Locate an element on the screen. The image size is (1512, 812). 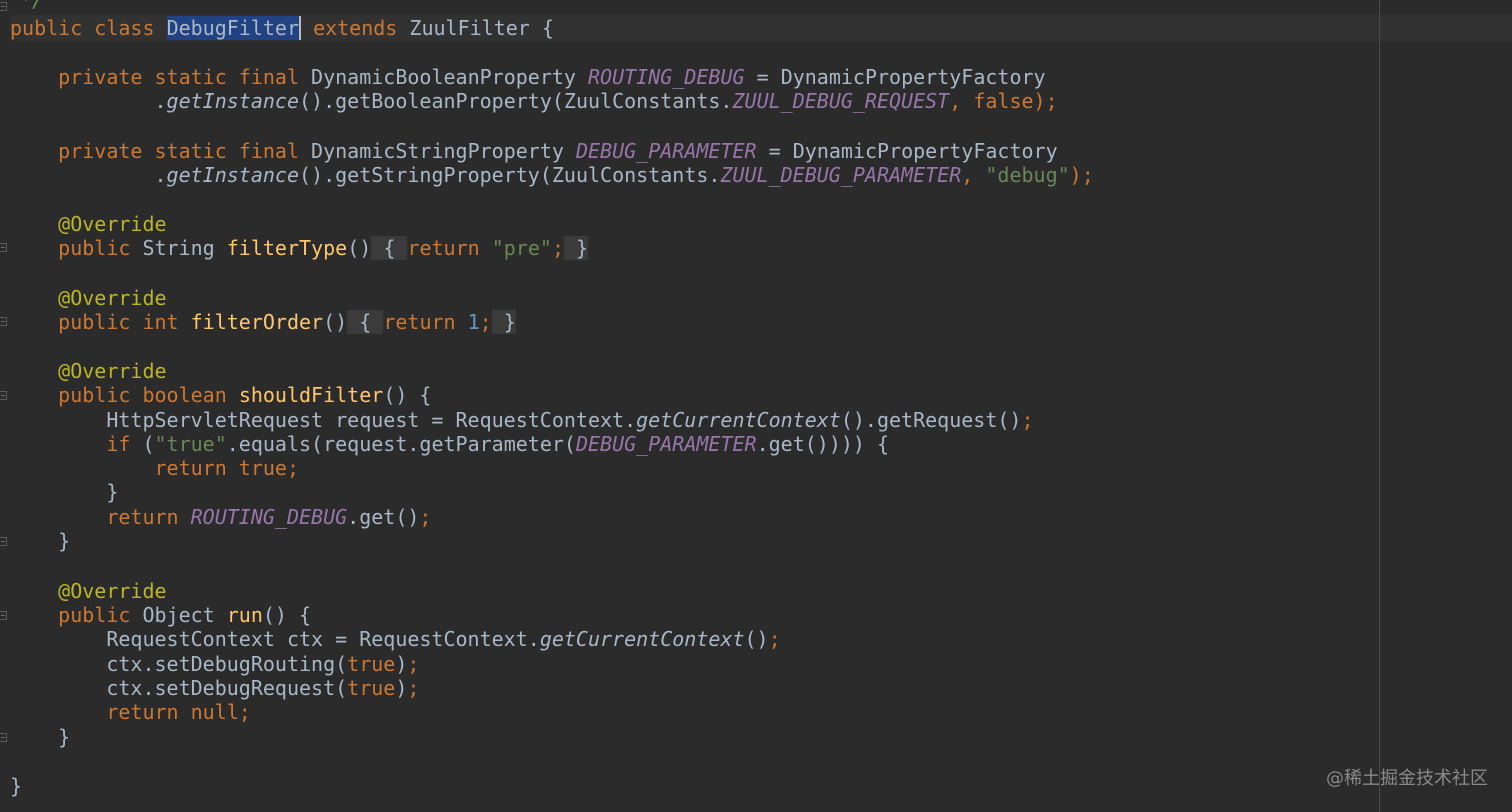
parens: () is located at coordinates (359, 248).